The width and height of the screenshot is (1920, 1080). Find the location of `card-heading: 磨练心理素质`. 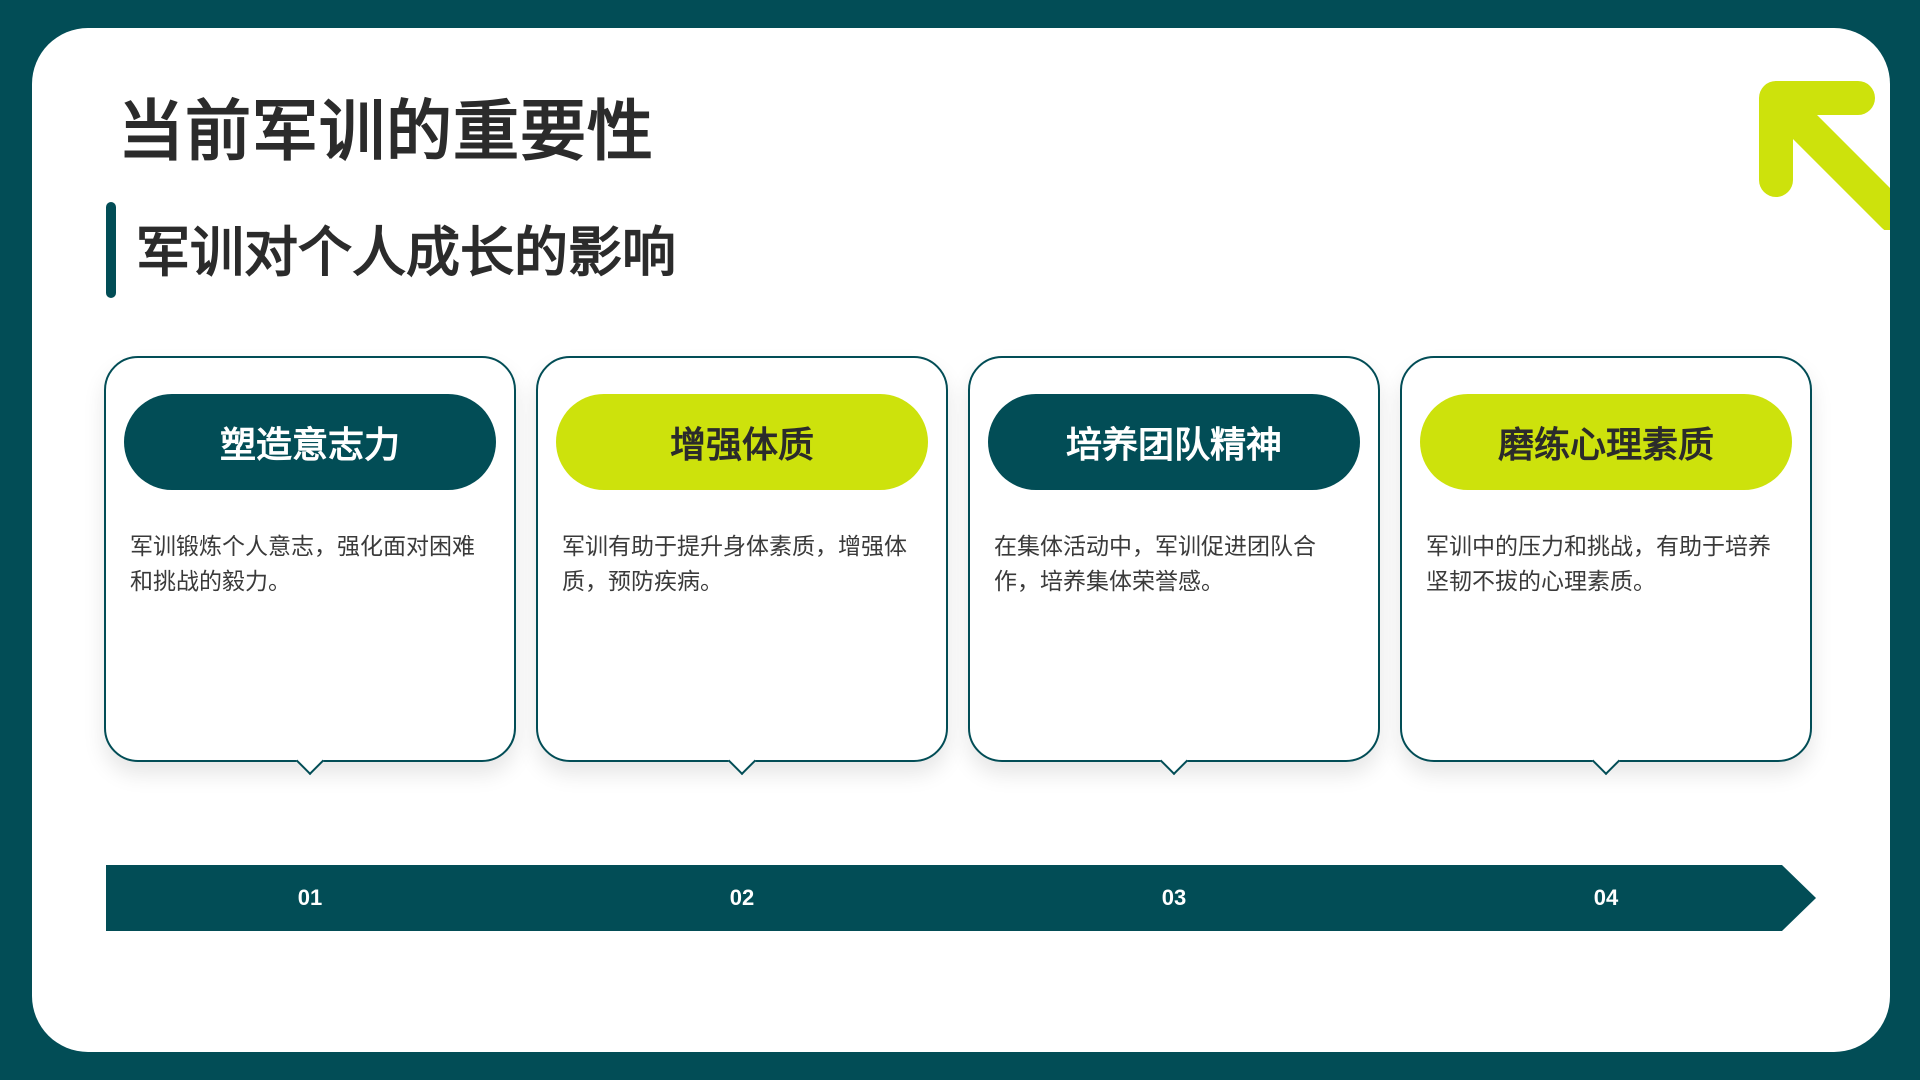

card-heading: 磨练心理素质 is located at coordinates (1606, 442).